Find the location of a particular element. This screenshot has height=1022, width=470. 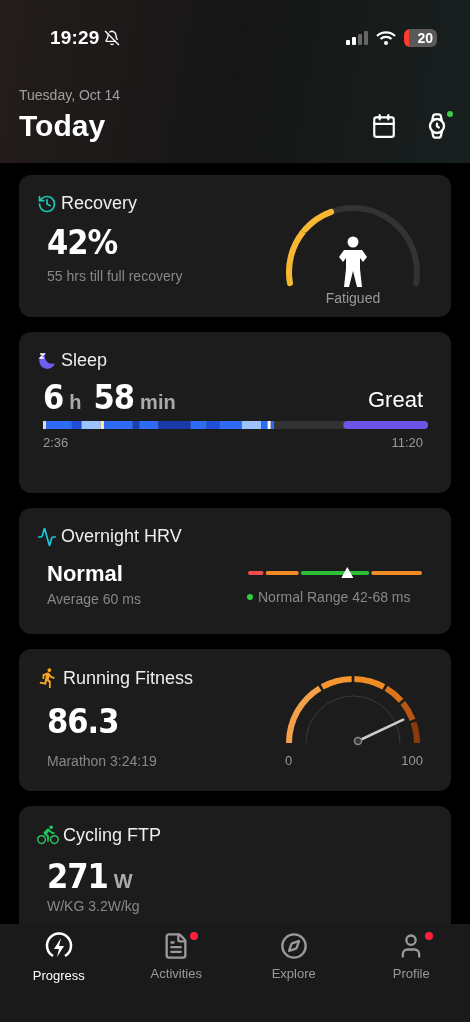

compass-icon is located at coordinates (293, 946).